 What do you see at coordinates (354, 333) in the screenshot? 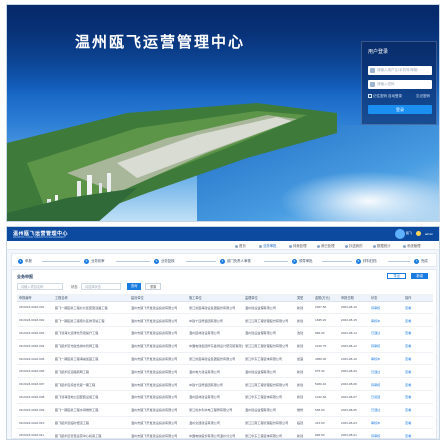
I see `table-cell: 2023-08-14` at bounding box center [354, 333].